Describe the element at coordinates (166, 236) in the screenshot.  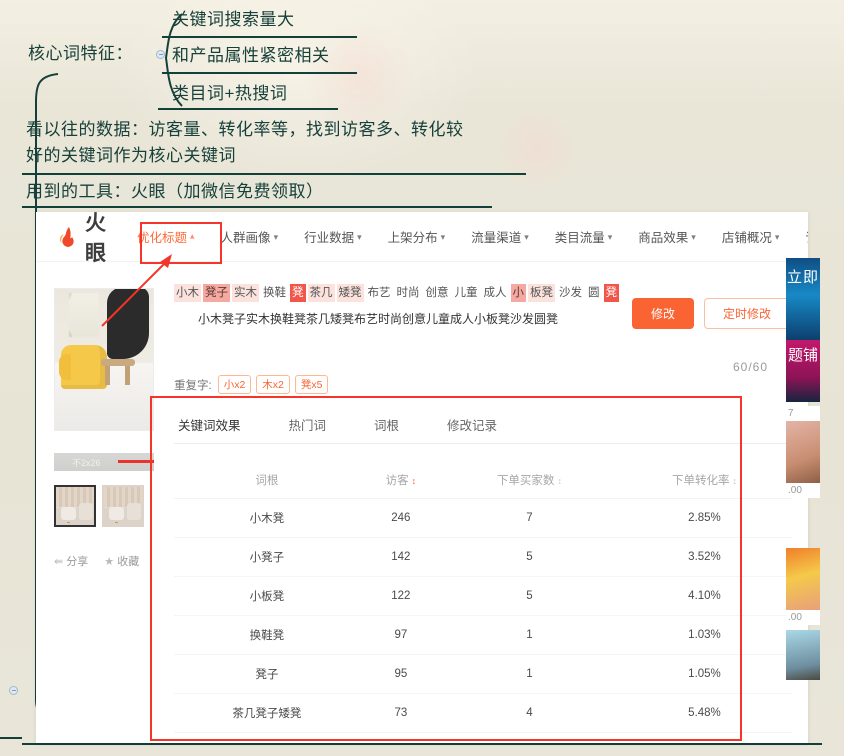
I see `nav-item-0: 优化标题 ▾` at that location.